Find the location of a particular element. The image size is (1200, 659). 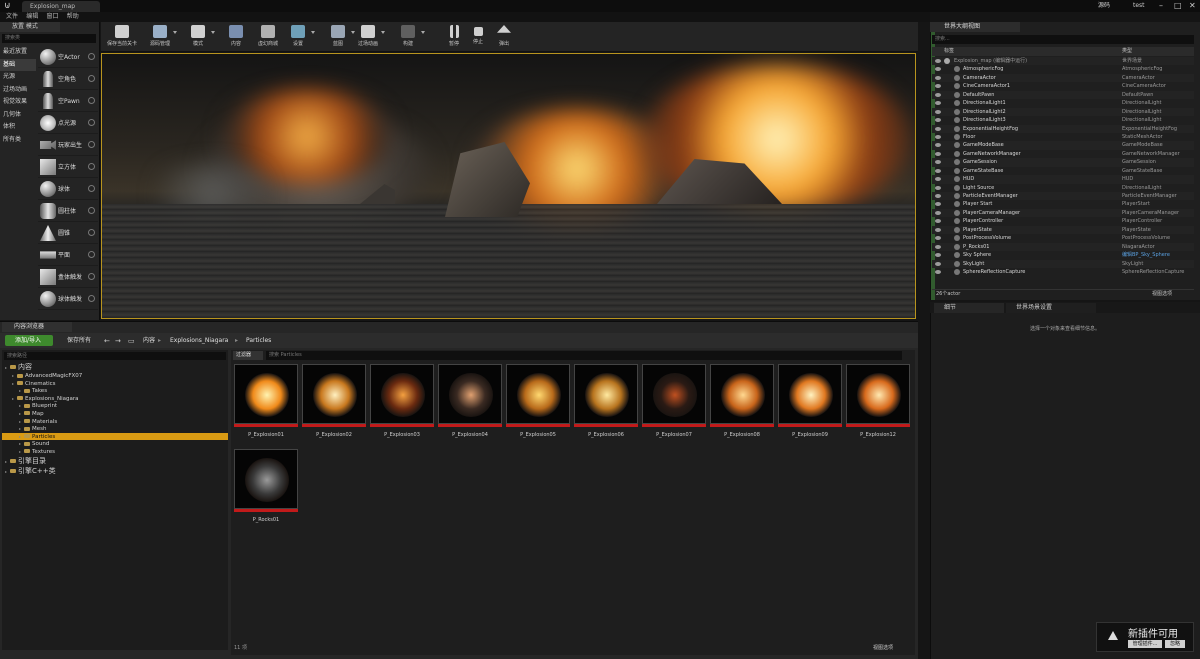

mode-item: 球体触发 is located at coordinates (68, 299).